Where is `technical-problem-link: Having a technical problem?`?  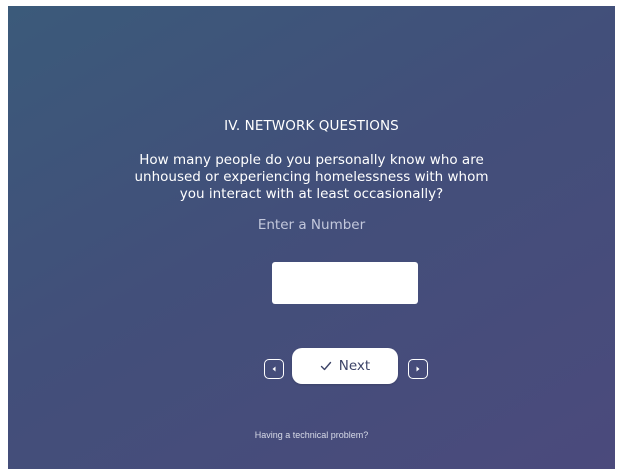
technical-problem-link: Having a technical problem? is located at coordinates (311, 435).